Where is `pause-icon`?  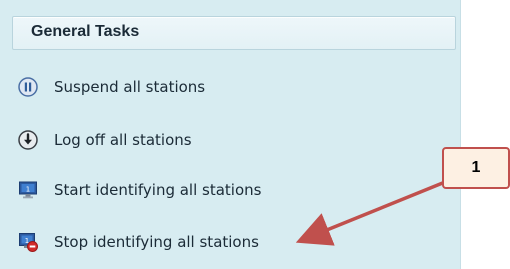 pause-icon is located at coordinates (28, 87).